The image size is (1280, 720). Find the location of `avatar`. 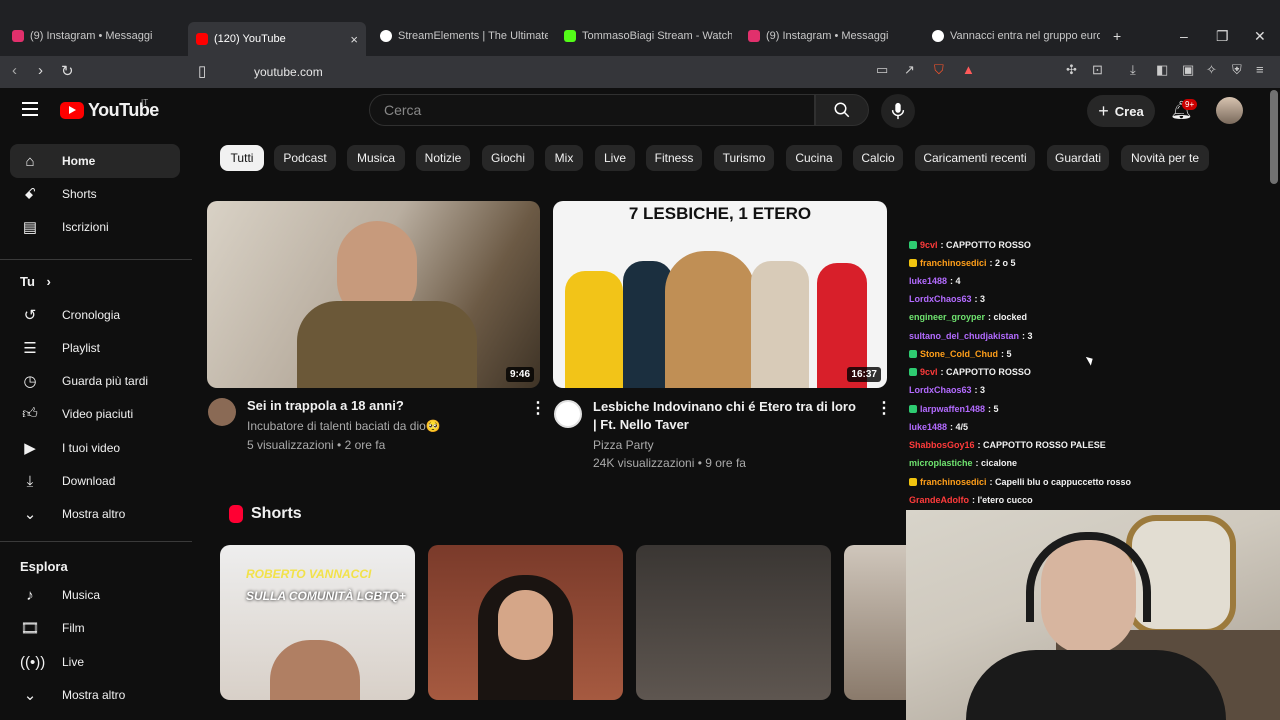

avatar is located at coordinates (1229, 110).